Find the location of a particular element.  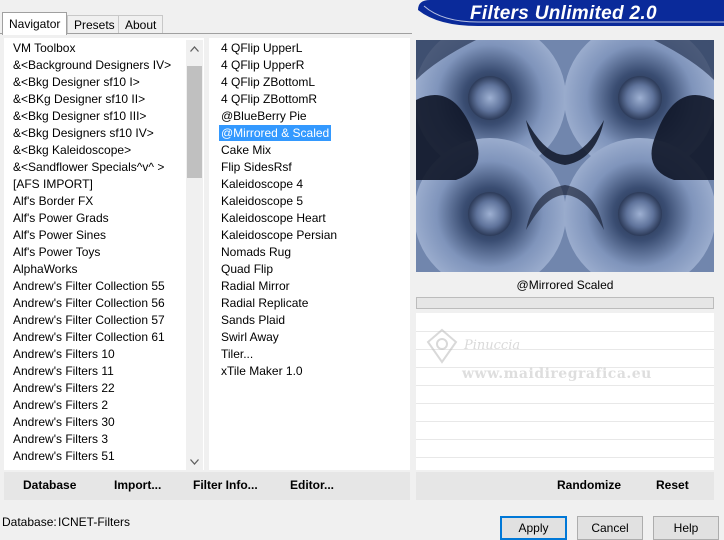

category-item: Andrew's Filters 2 is located at coordinates (92, 405).